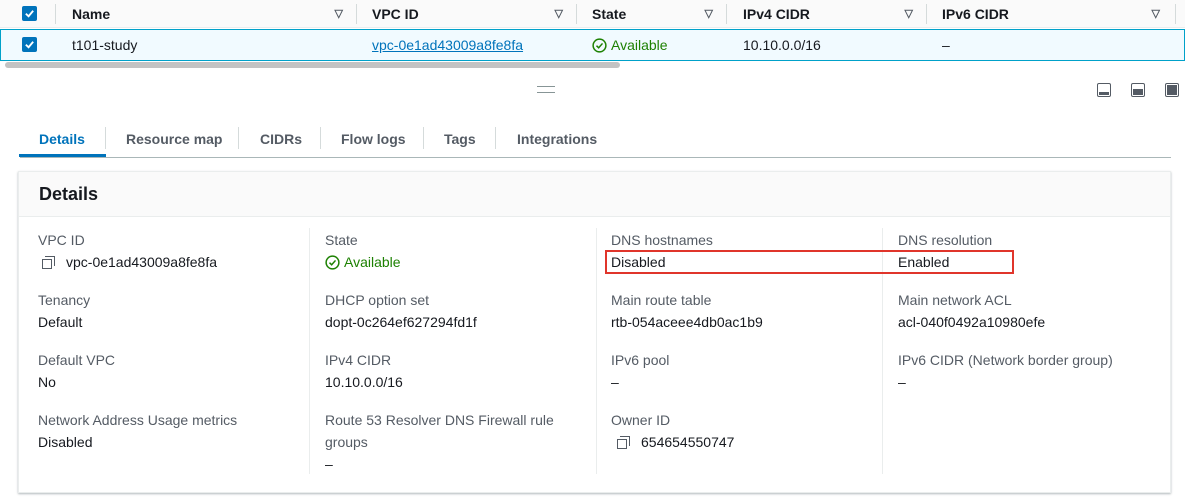  Describe the element at coordinates (971, 322) in the screenshot. I see `main-network-acl-link: acl-040f0492a10980efe` at that location.